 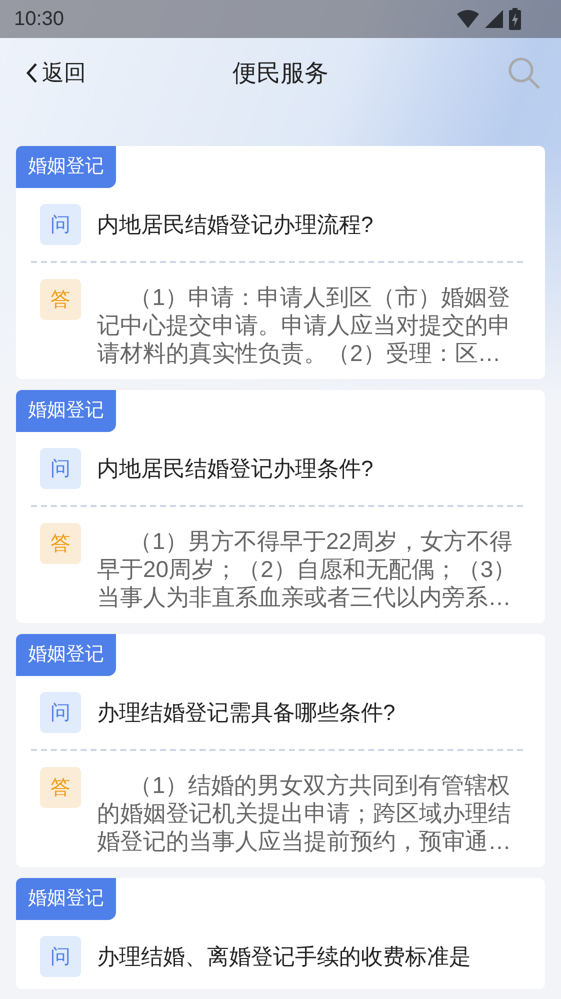 I want to click on back-button: 返回, so click(x=56, y=73).